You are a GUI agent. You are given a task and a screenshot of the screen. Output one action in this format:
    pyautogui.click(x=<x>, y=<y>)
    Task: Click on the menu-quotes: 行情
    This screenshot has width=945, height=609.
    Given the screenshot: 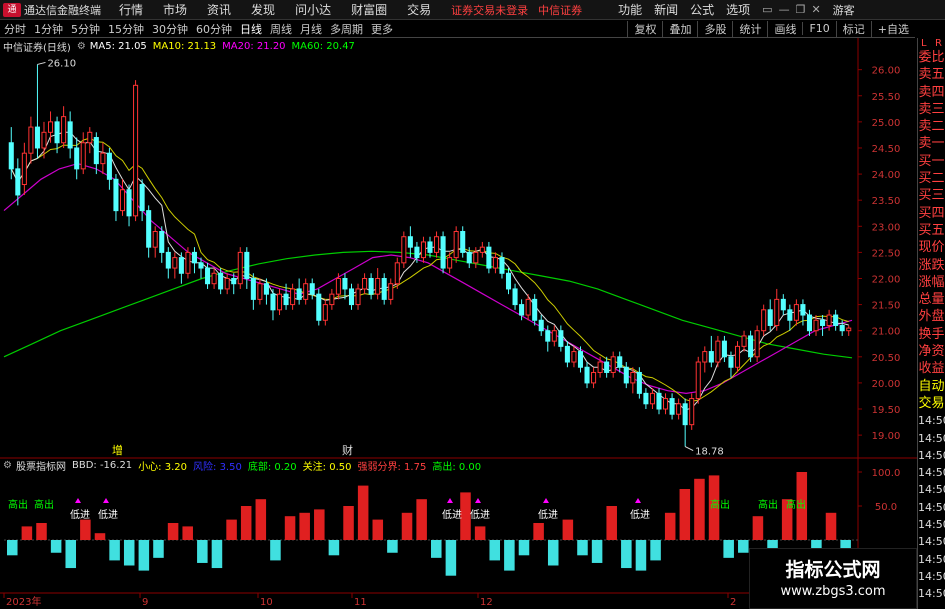 What is the action you would take?
    pyautogui.click(x=131, y=9)
    